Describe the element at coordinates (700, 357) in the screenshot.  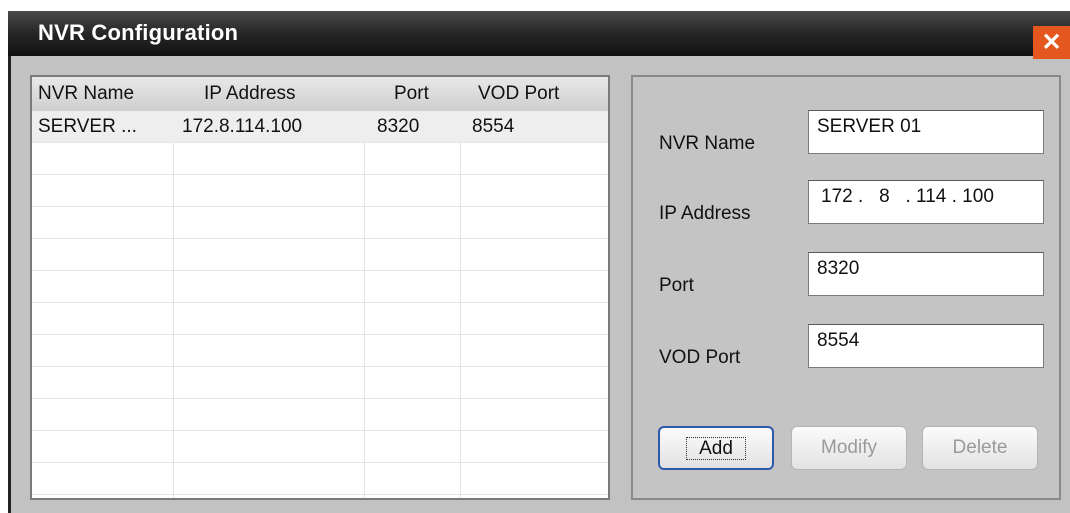
I see `vod-port-label: VOD Port` at that location.